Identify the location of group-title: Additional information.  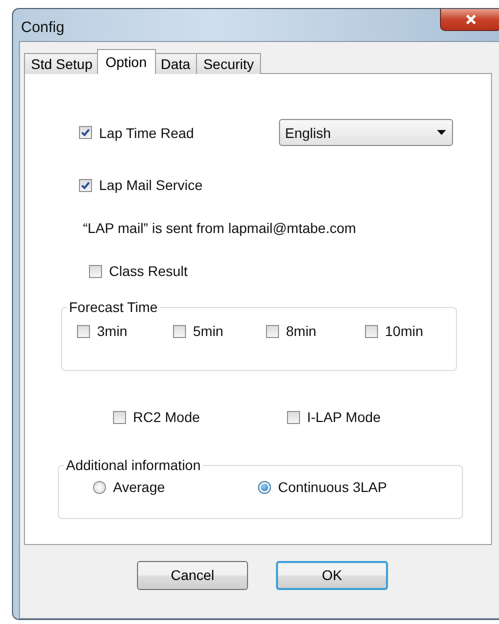
(133, 465).